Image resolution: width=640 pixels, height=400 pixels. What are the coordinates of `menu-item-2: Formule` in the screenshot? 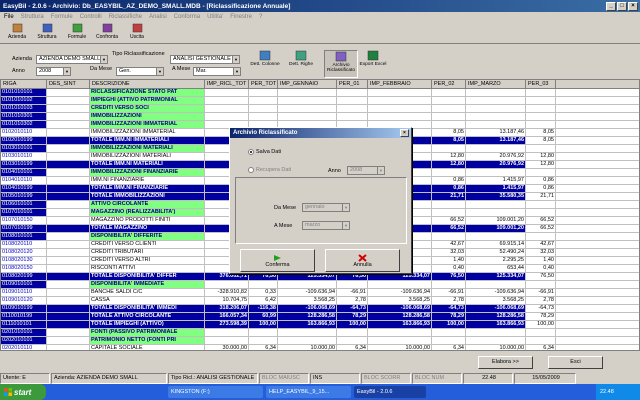 It's located at (62, 17).